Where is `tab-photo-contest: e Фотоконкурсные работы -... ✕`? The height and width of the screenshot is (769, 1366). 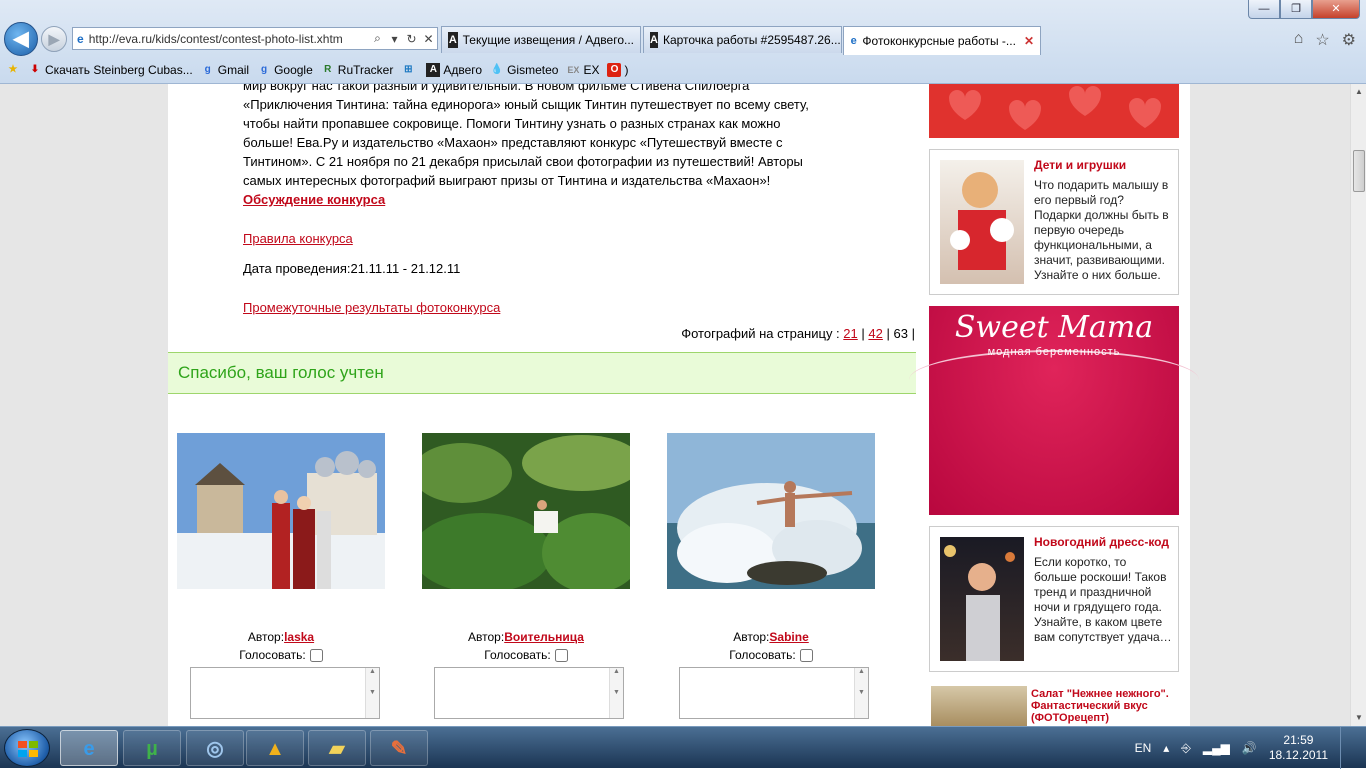 tab-photo-contest: e Фотоконкурсные работы -... ✕ is located at coordinates (942, 40).